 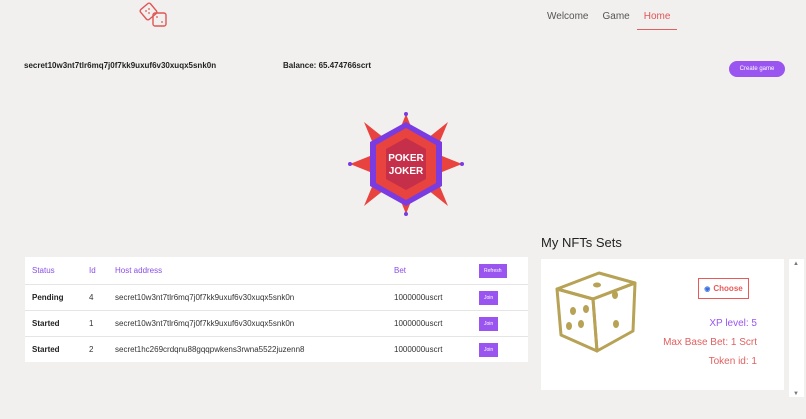 What do you see at coordinates (707, 289) in the screenshot?
I see `radio-icon: ◉` at bounding box center [707, 289].